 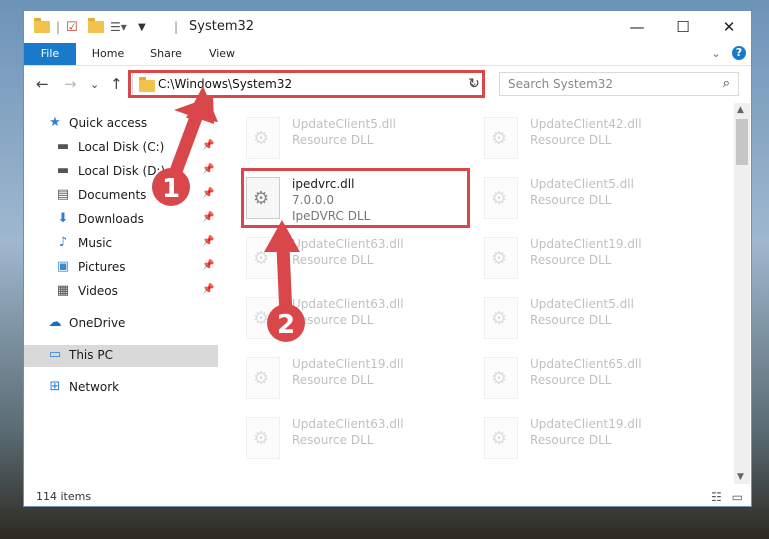 I want to click on up-button: ↑, so click(x=116, y=84).